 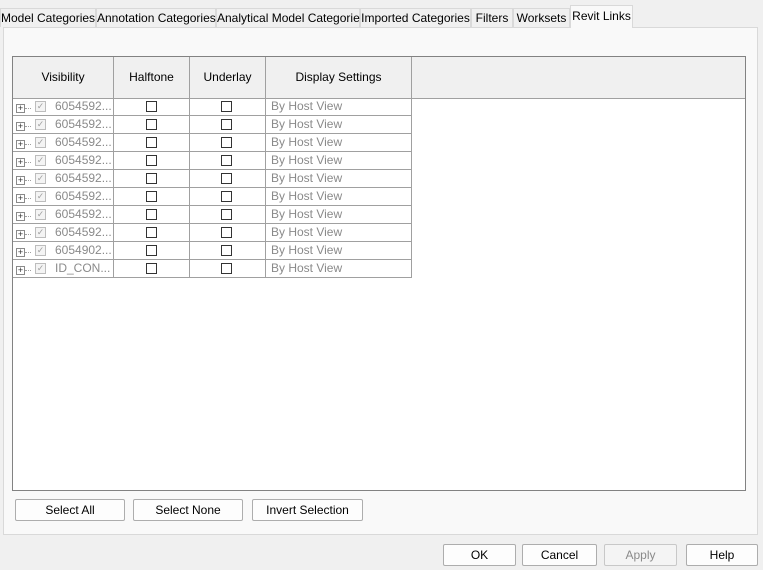 What do you see at coordinates (492, 17) in the screenshot?
I see `tab-filters: Filters` at bounding box center [492, 17].